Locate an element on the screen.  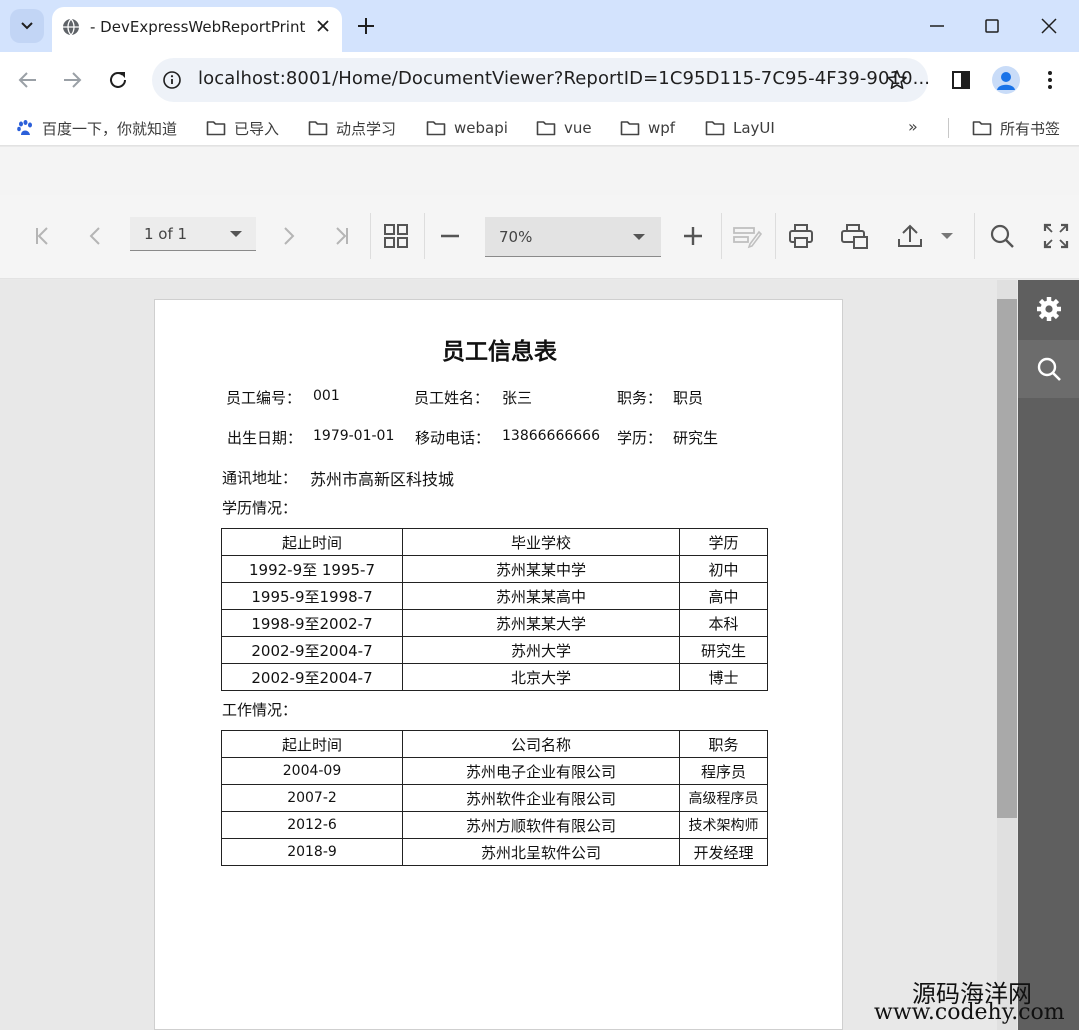
multipage-icon is located at coordinates (396, 236).